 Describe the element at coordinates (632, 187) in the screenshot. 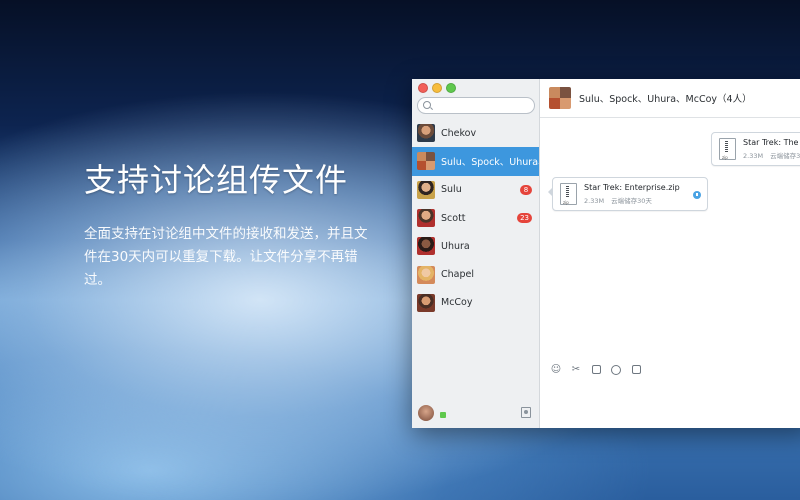

I see `file-name: Star Trek: Enterprise.zip` at that location.